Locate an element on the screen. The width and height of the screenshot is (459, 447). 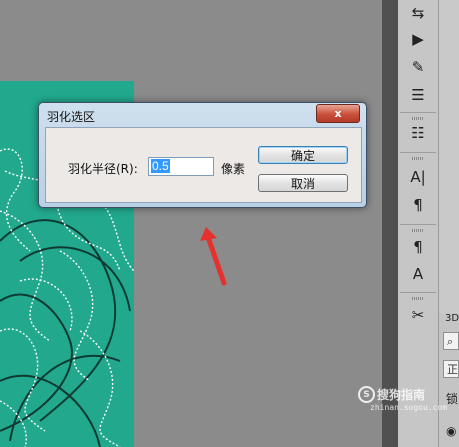
watermark: S 搜狗指南 zhinan.sogou.com is located at coordinates (403, 399).